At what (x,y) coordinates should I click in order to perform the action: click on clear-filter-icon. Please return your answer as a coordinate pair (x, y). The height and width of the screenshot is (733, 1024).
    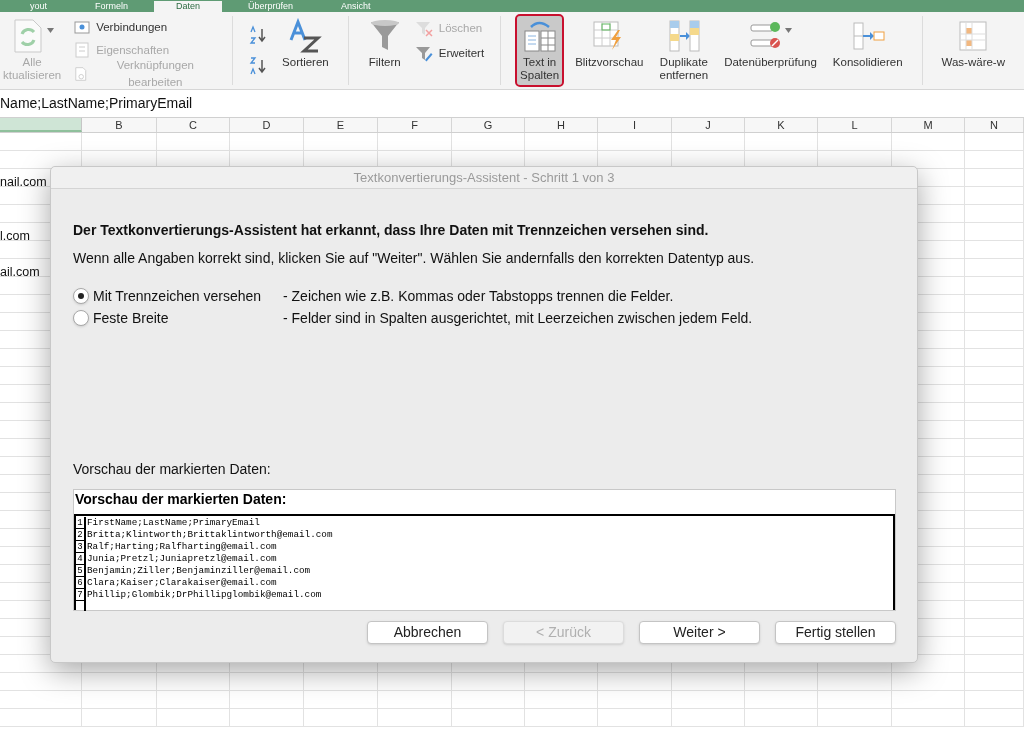
    Looking at the image, I should click on (423, 29).